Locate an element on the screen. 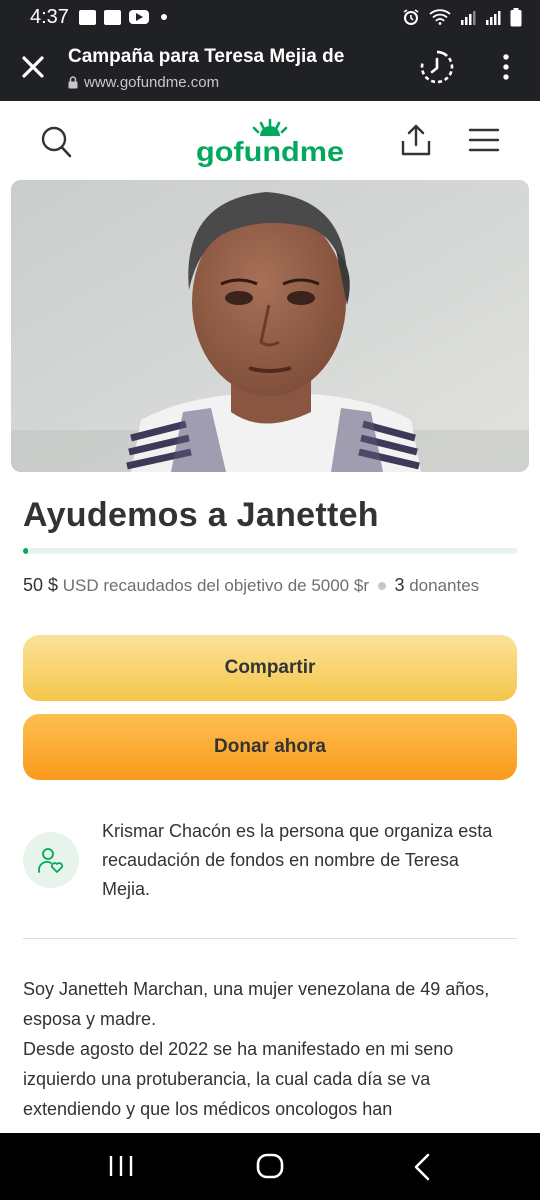 The height and width of the screenshot is (1200, 540). organizer-heart-person-icon is located at coordinates (51, 860).